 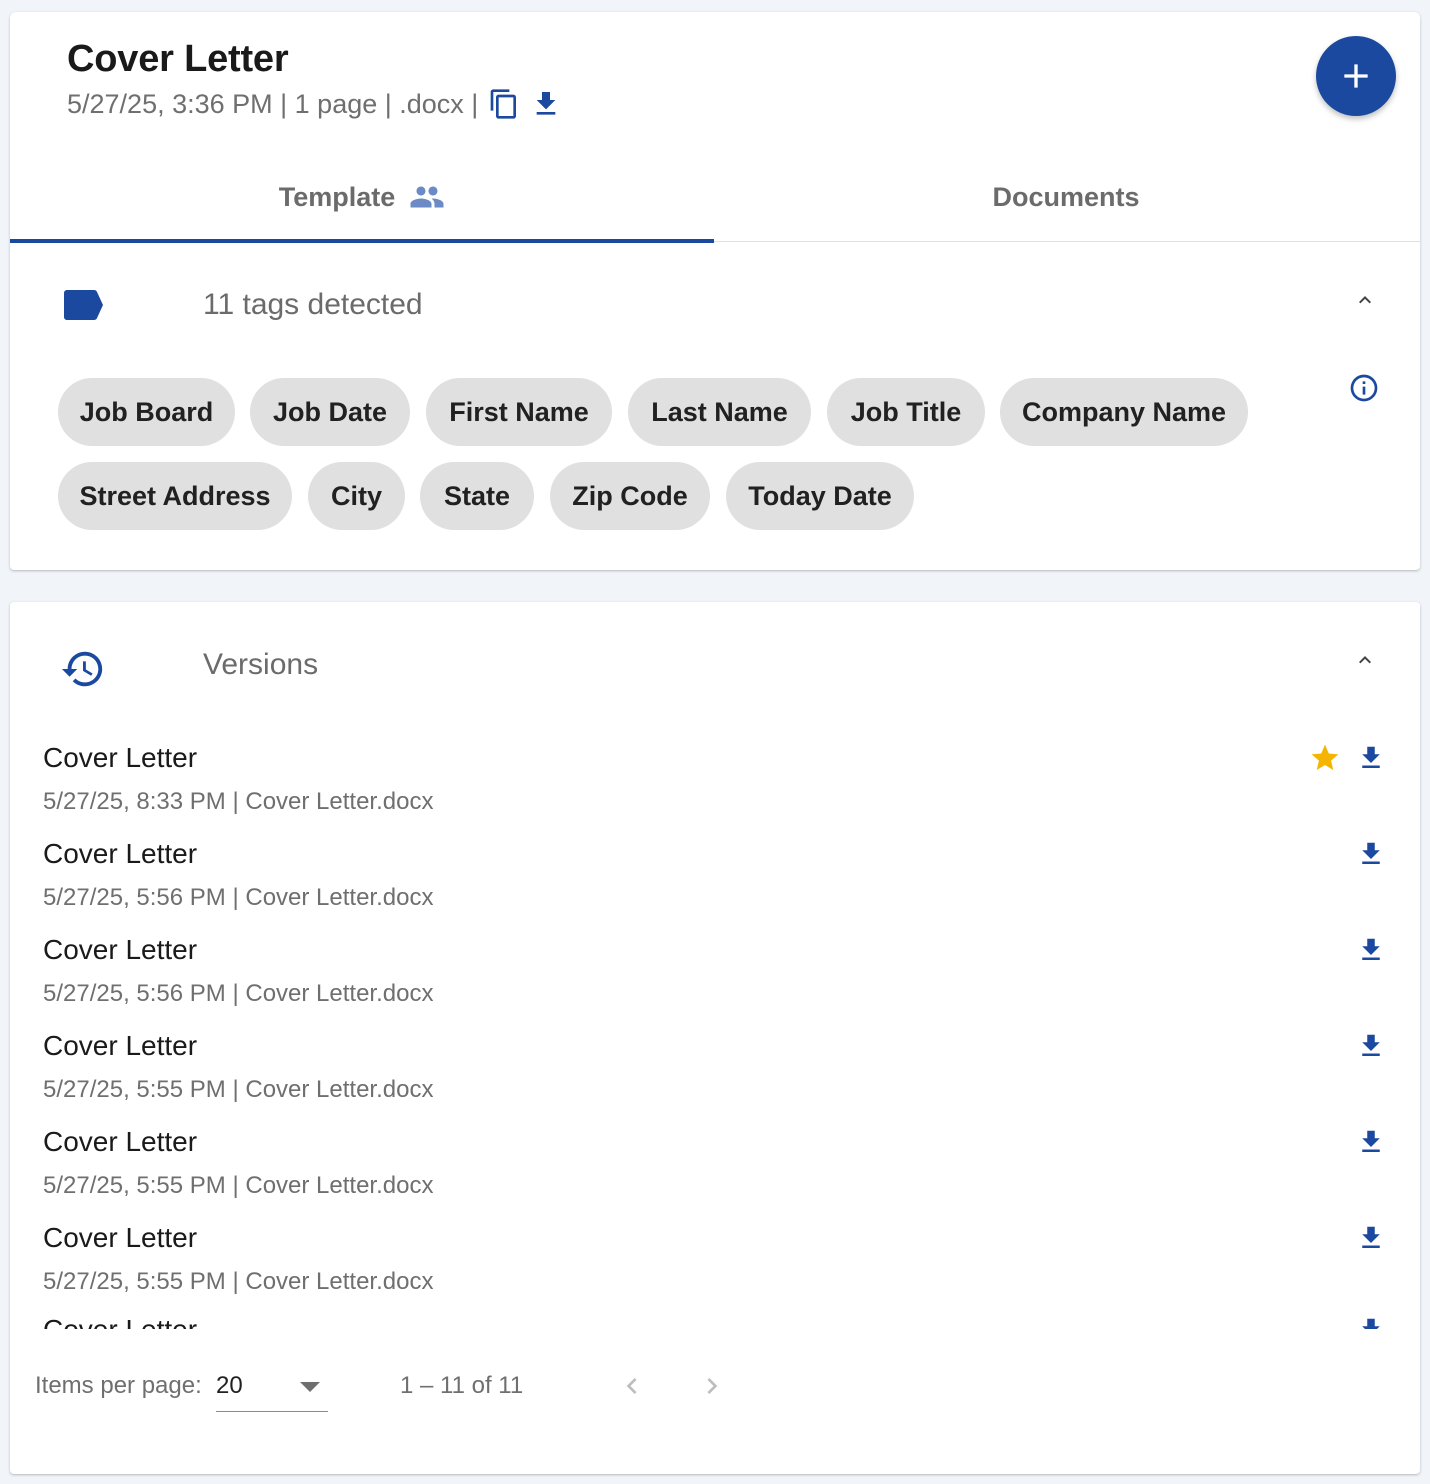 What do you see at coordinates (462, 1385) in the screenshot?
I see `page-range: 1 – 11 of 11` at bounding box center [462, 1385].